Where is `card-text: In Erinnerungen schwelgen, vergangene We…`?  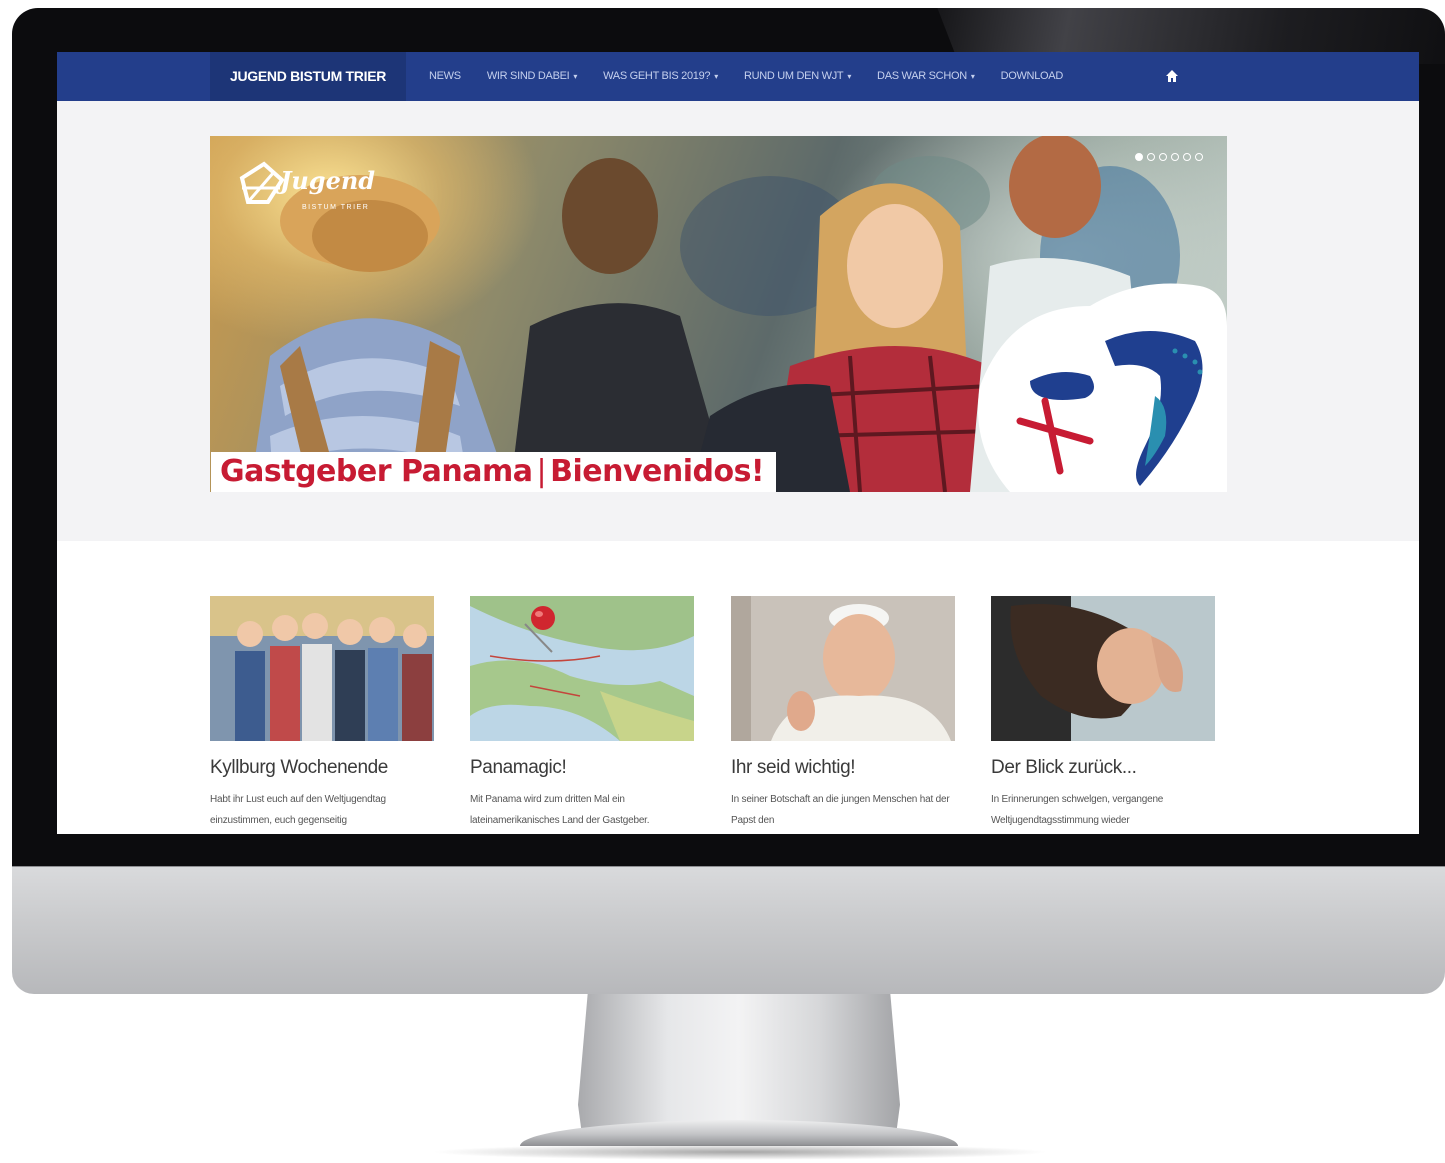 card-text: In Erinnerungen schwelgen, vergangene We… is located at coordinates (1077, 810).